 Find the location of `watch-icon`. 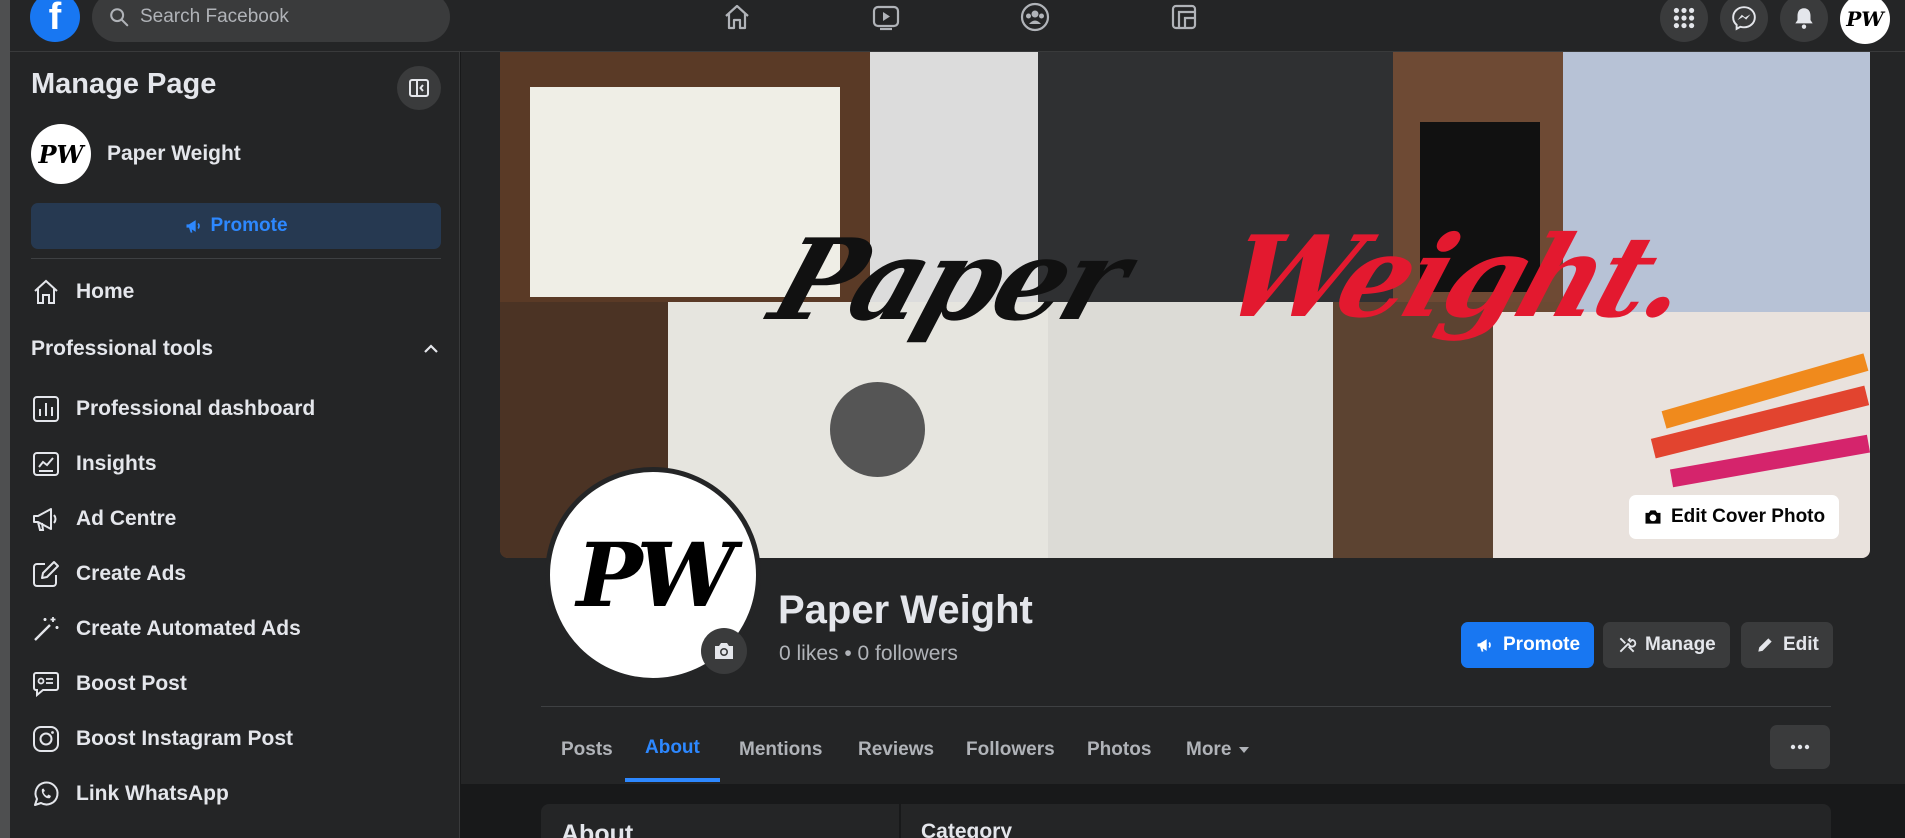

watch-icon is located at coordinates (886, 18).